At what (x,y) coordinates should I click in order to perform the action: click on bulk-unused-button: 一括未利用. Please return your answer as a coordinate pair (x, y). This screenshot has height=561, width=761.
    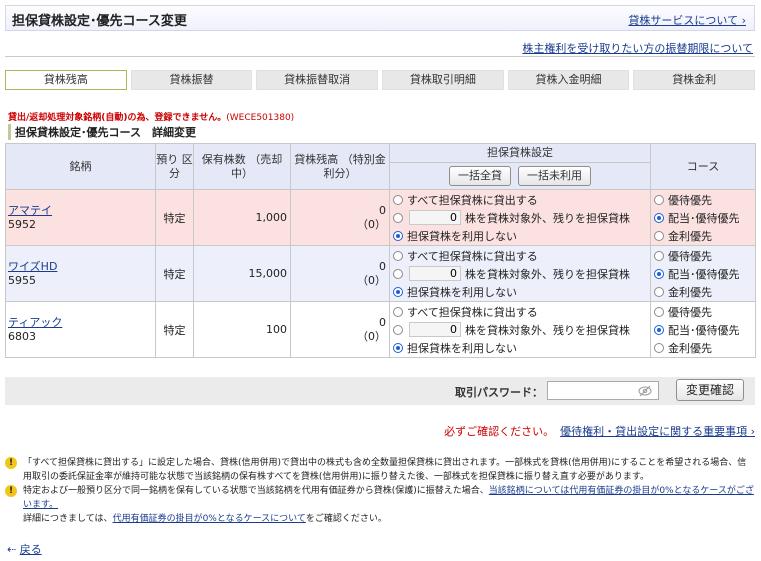
    Looking at the image, I should click on (554, 176).